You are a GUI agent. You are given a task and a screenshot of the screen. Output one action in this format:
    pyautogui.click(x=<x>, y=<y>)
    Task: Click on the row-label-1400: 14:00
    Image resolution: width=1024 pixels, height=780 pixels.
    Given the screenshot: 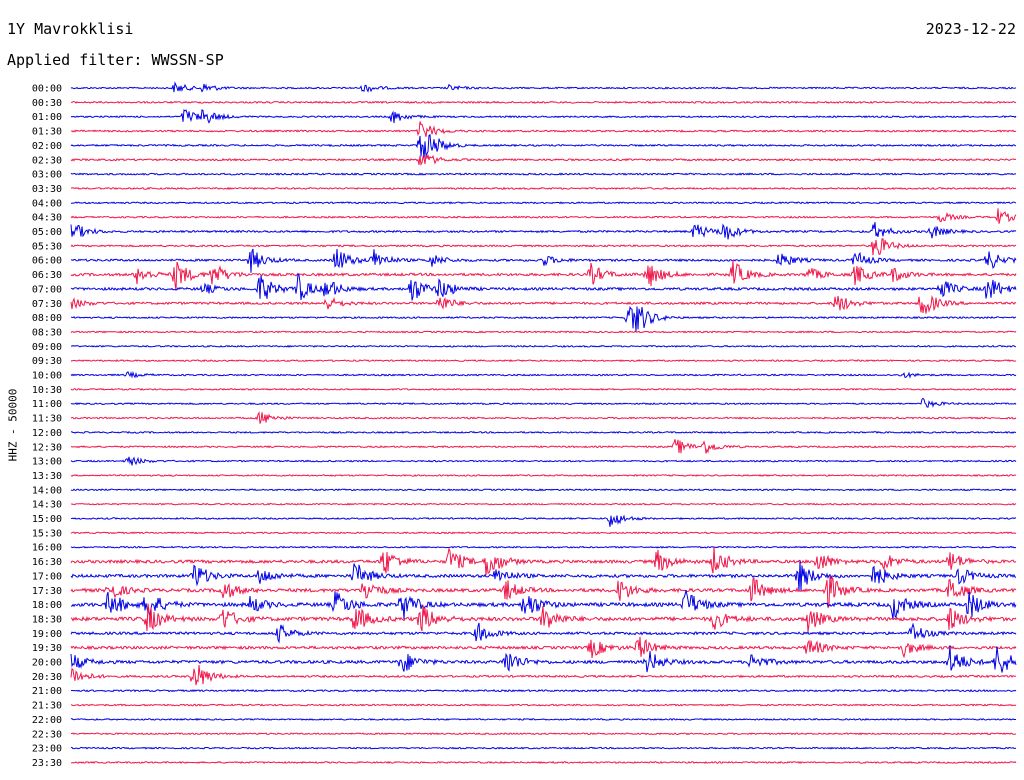 What is the action you would take?
    pyautogui.click(x=47, y=490)
    